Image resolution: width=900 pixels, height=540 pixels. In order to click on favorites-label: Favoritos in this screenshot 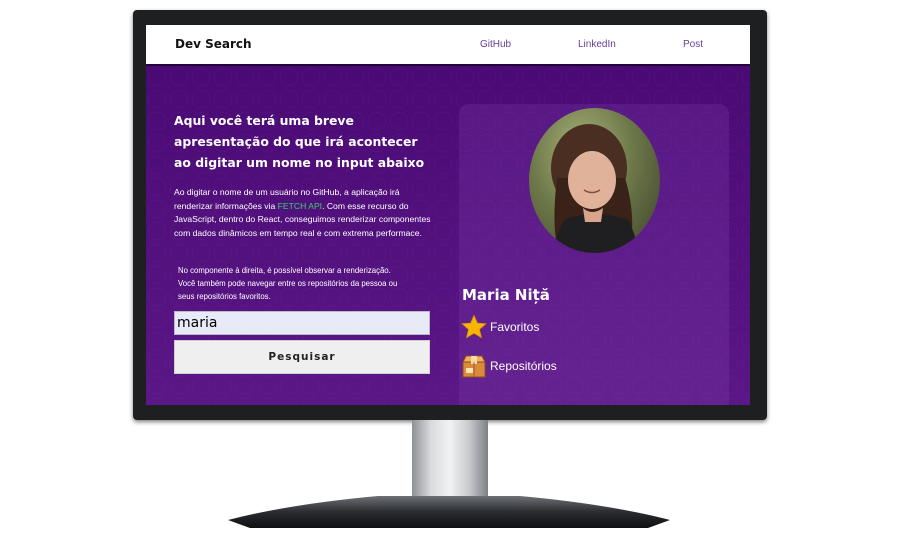, I will do `click(515, 327)`.